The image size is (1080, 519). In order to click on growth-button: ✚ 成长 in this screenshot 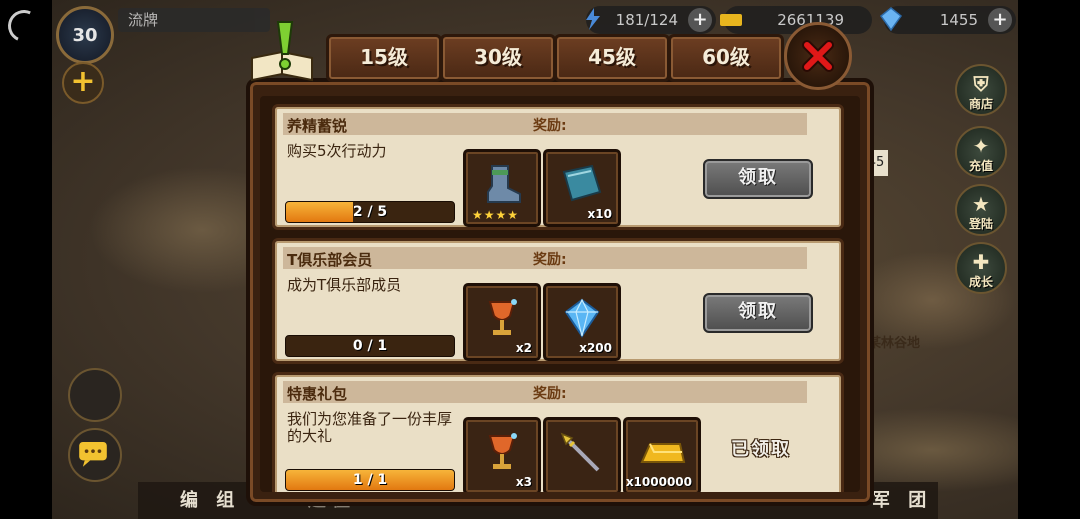, I will do `click(981, 268)`.